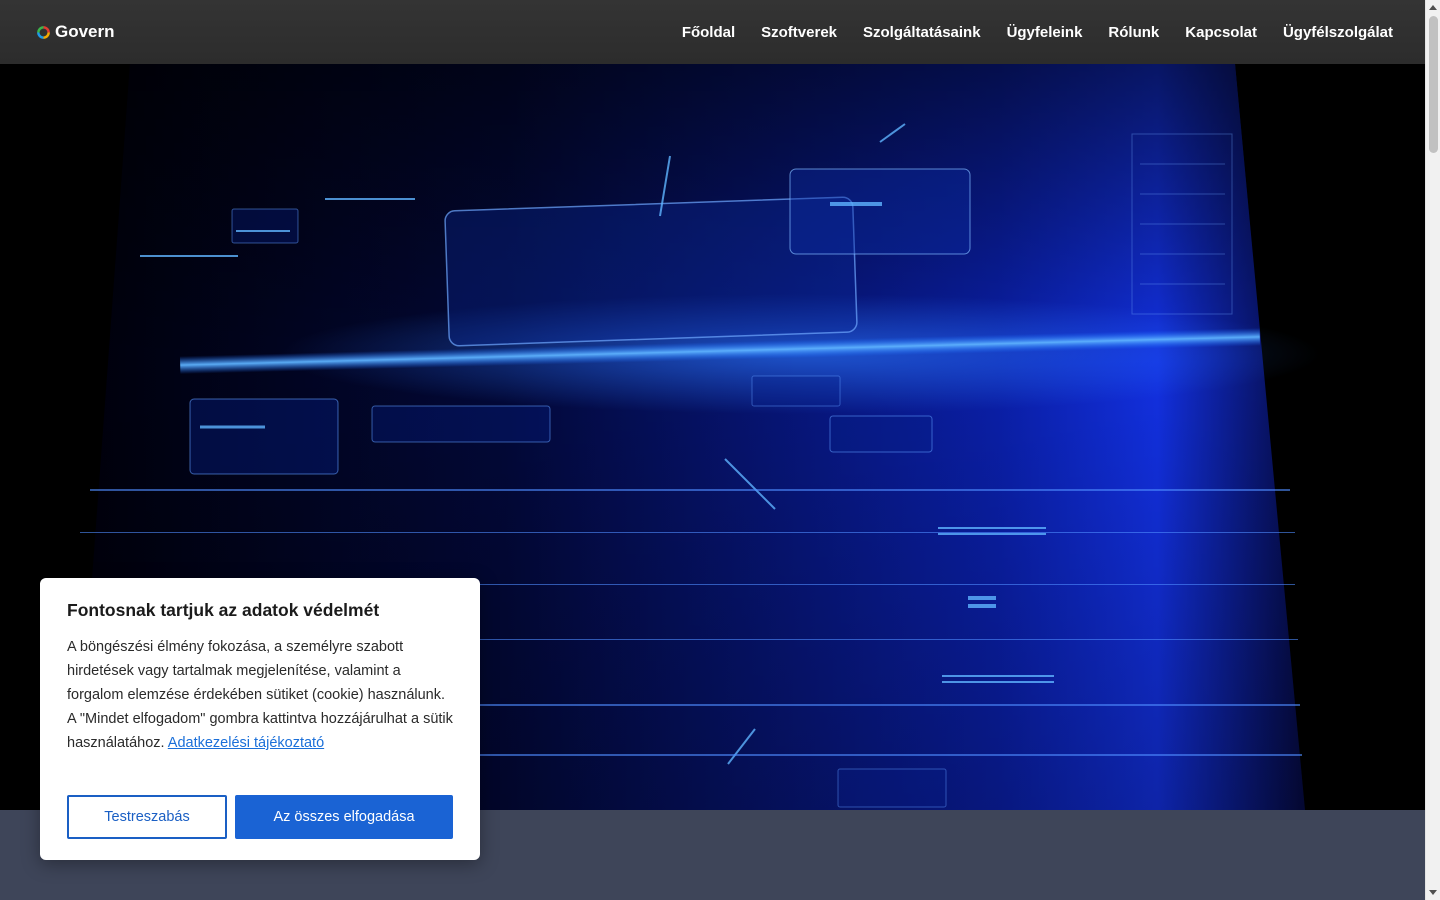 This screenshot has width=1440, height=900. Describe the element at coordinates (246, 743) in the screenshot. I see `privacy-policy-link: Adatkezelési tájékoztató` at that location.